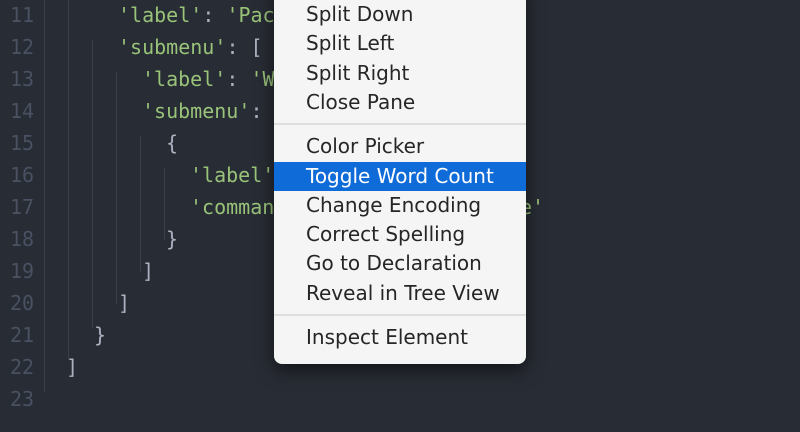 The image size is (800, 432). Describe the element at coordinates (387, 337) in the screenshot. I see `menu-item-label: Inspect Element` at that location.